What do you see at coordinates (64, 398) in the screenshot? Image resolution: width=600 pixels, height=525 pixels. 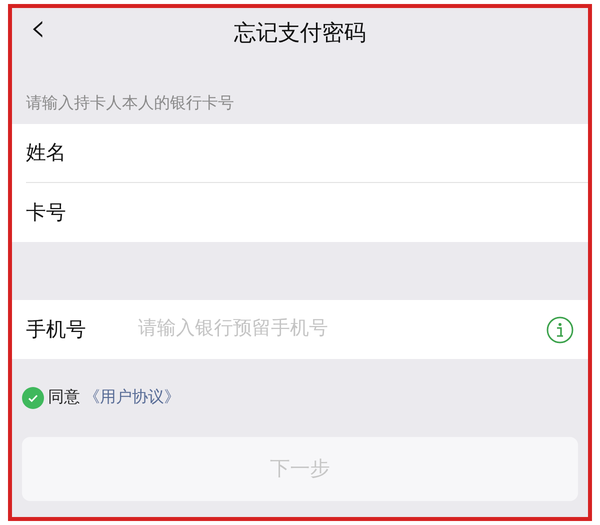 I see `agree-label: 同意` at bounding box center [64, 398].